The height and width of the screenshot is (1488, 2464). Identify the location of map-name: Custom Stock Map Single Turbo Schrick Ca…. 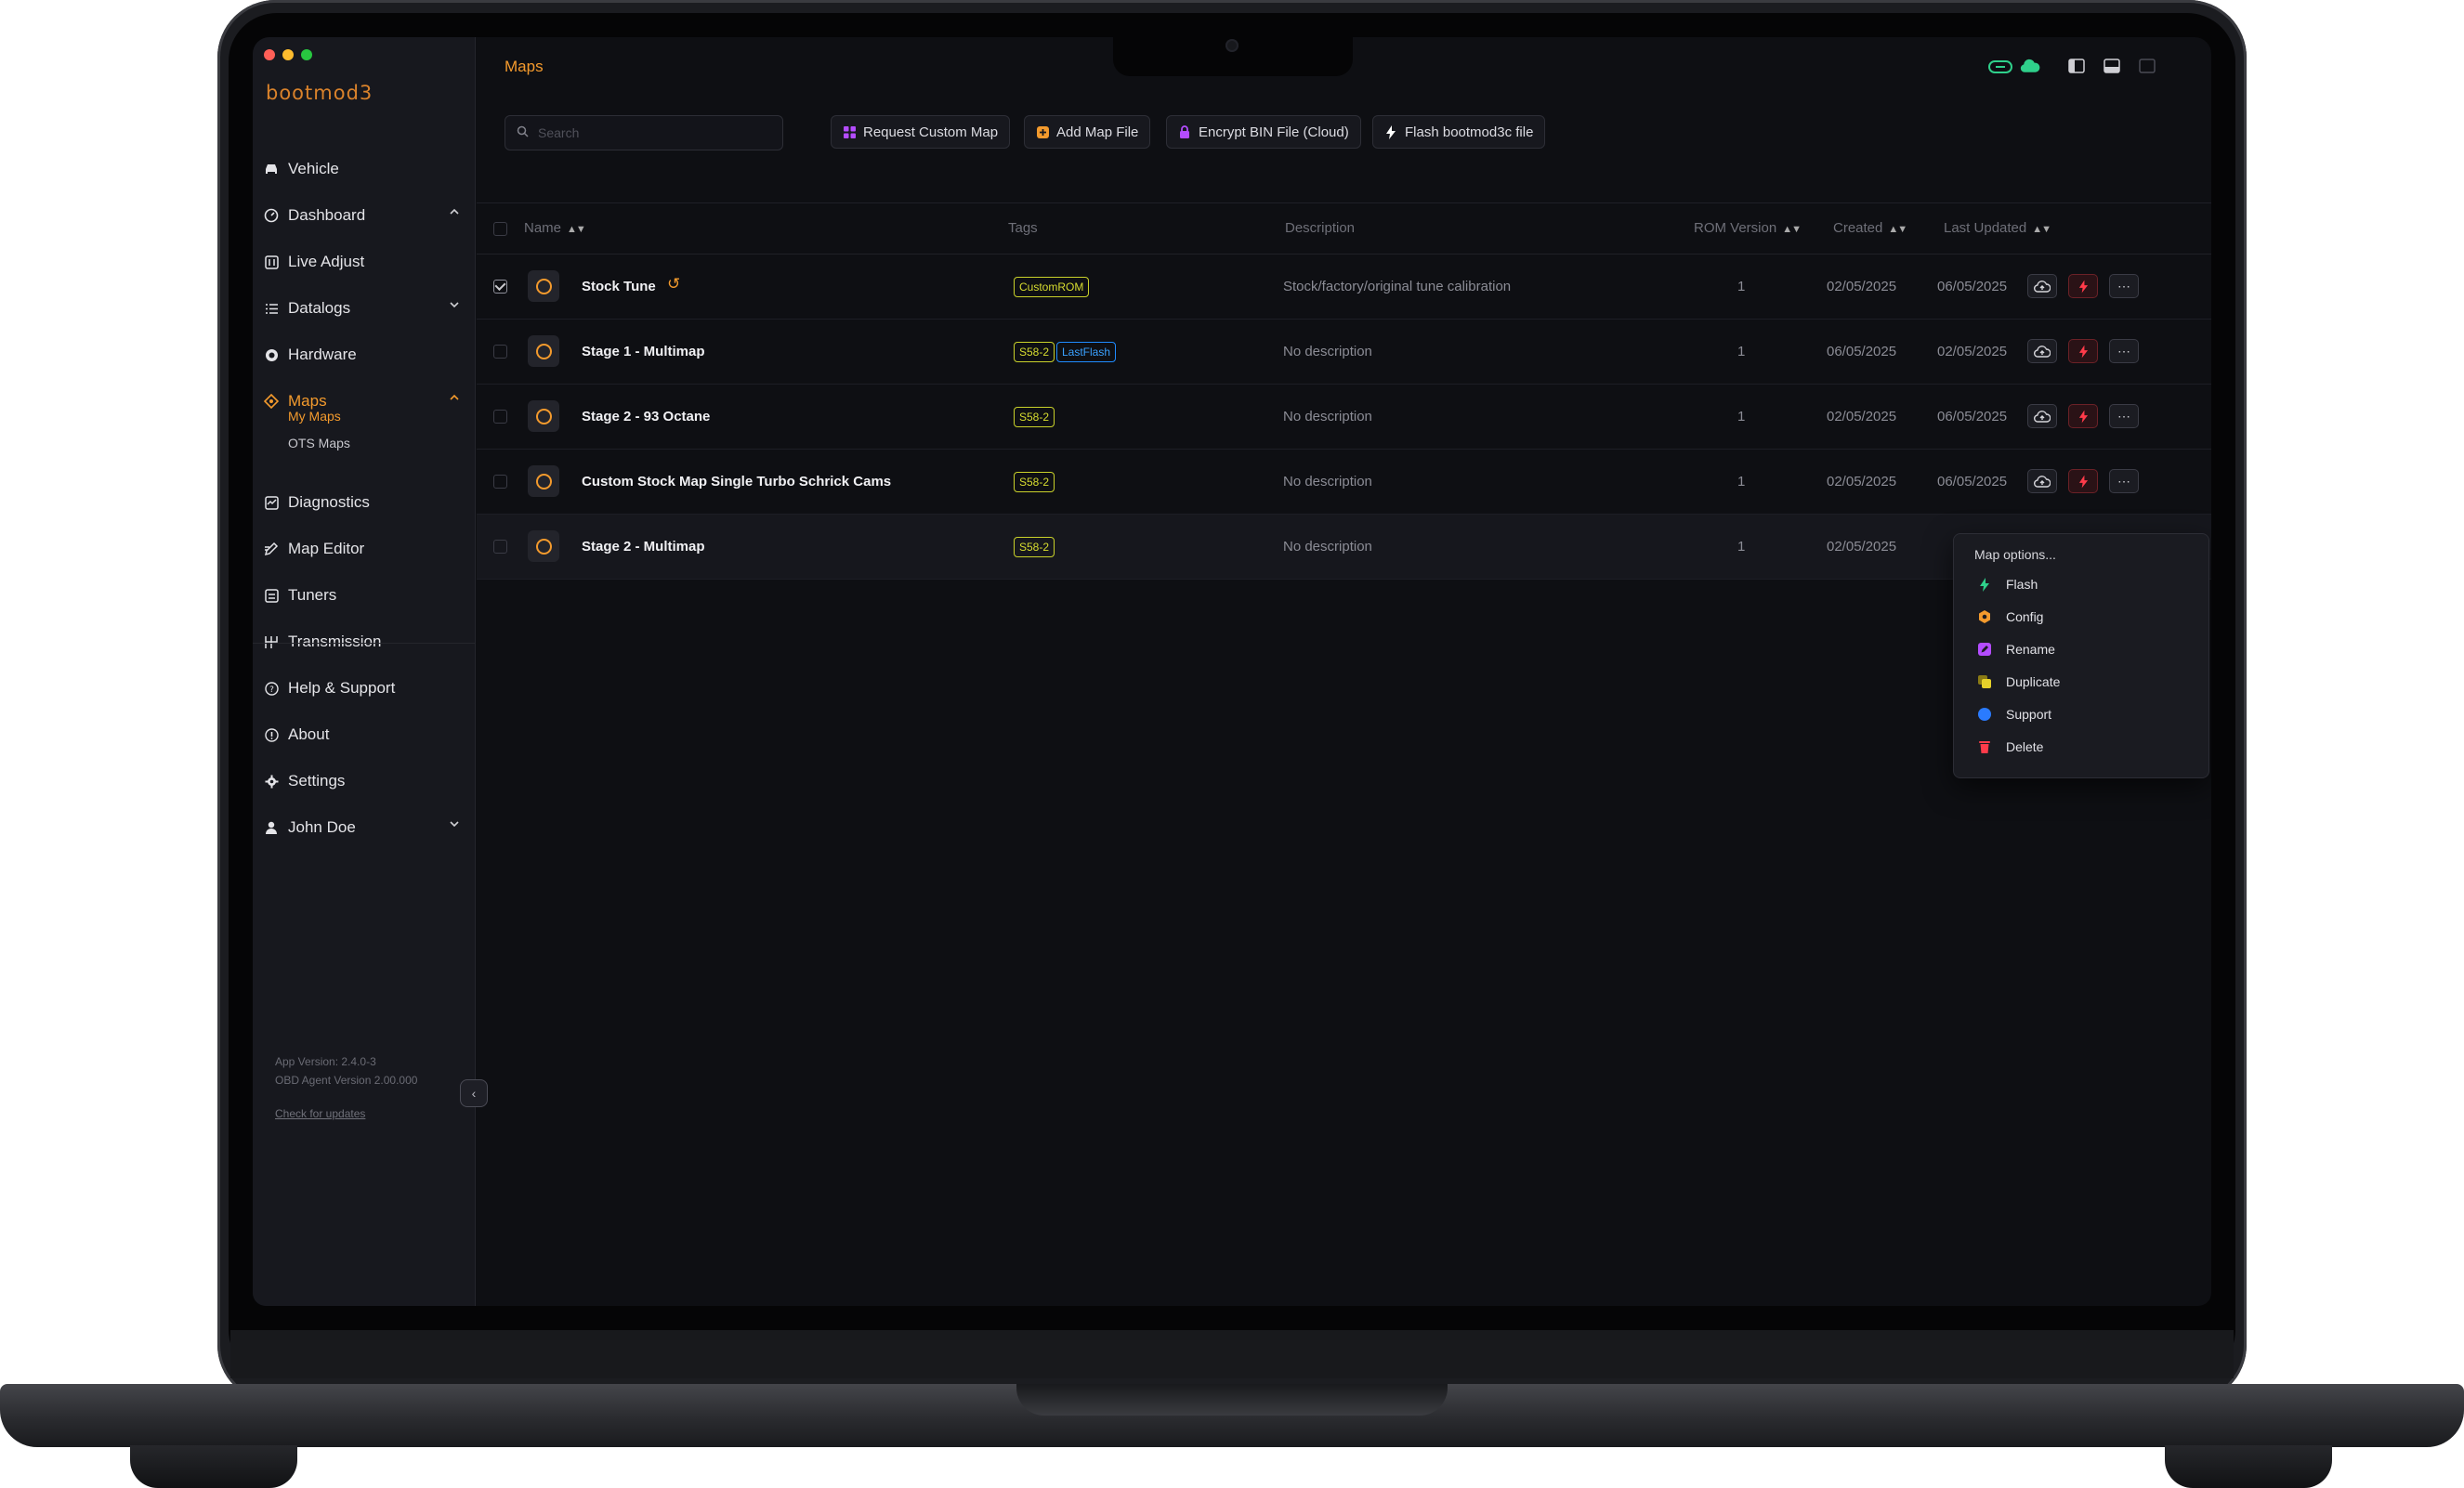
(737, 482).